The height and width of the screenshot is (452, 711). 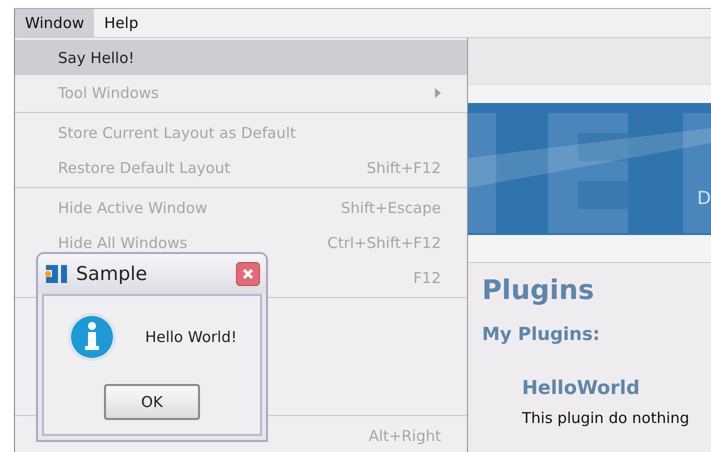 What do you see at coordinates (581, 388) in the screenshot?
I see `plugin-name: HelloWorld` at bounding box center [581, 388].